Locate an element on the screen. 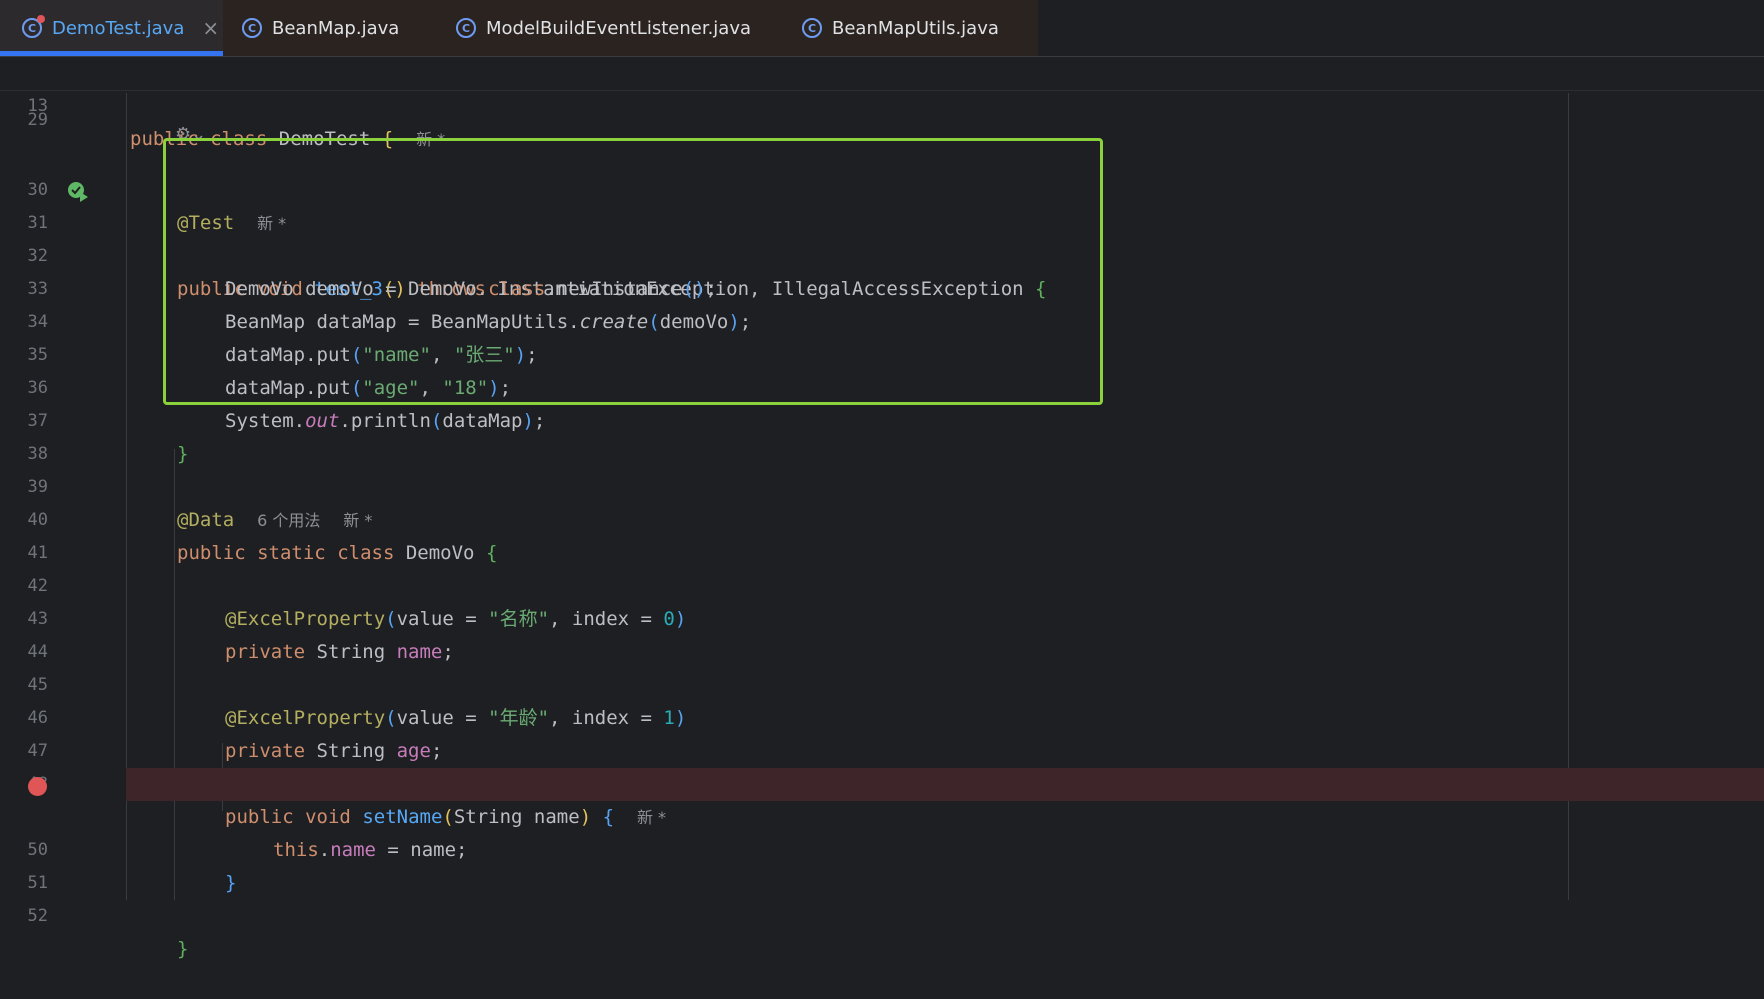 This screenshot has height=999, width=1764. run-test-icon is located at coordinates (79, 192).